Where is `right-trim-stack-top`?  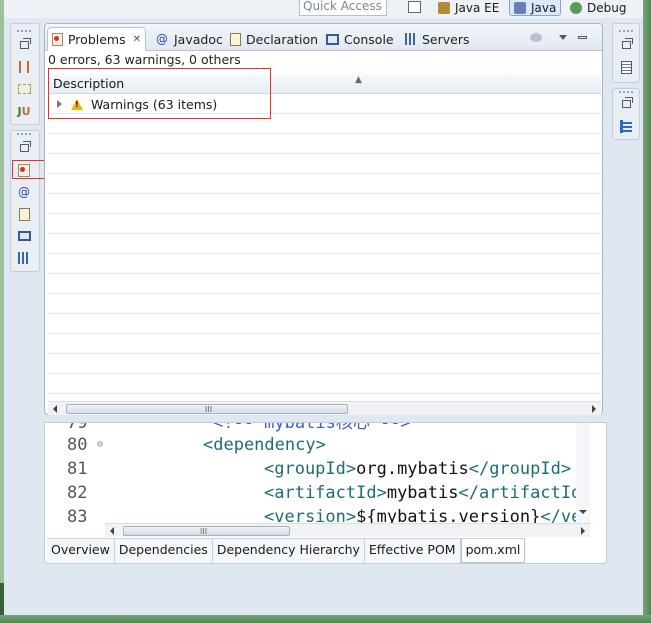
right-trim-stack-top is located at coordinates (626, 53).